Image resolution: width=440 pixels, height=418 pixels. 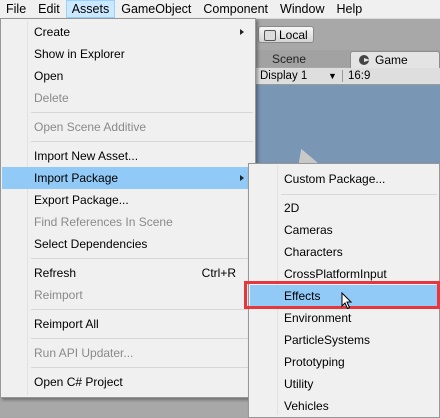 What do you see at coordinates (55, 273) in the screenshot?
I see `menu-item-label: Refresh` at bounding box center [55, 273].